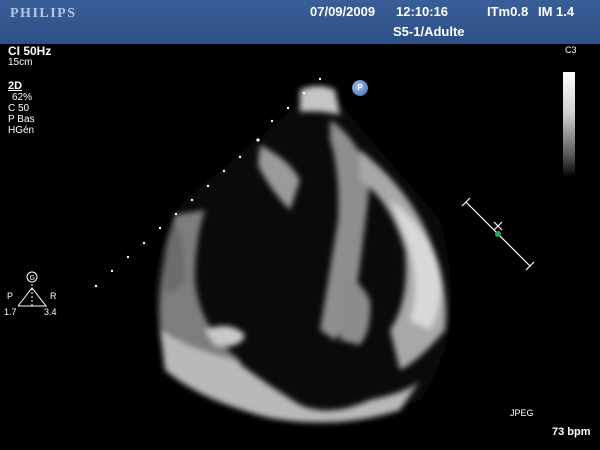  What do you see at coordinates (50, 312) in the screenshot?
I see `orient-right-value: 3.4` at bounding box center [50, 312].